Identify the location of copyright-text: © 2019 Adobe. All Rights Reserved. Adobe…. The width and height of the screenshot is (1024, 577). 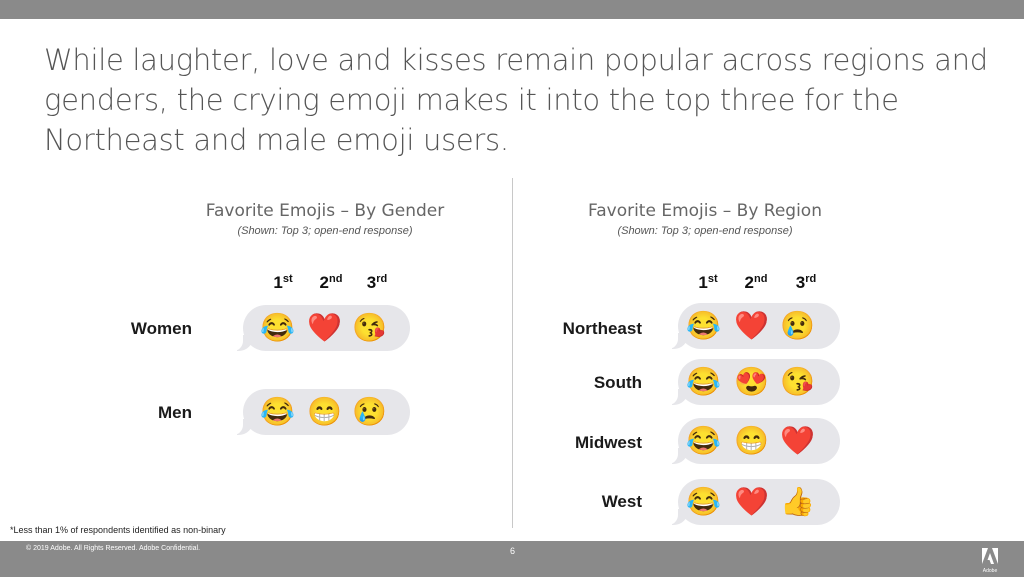
(113, 548).